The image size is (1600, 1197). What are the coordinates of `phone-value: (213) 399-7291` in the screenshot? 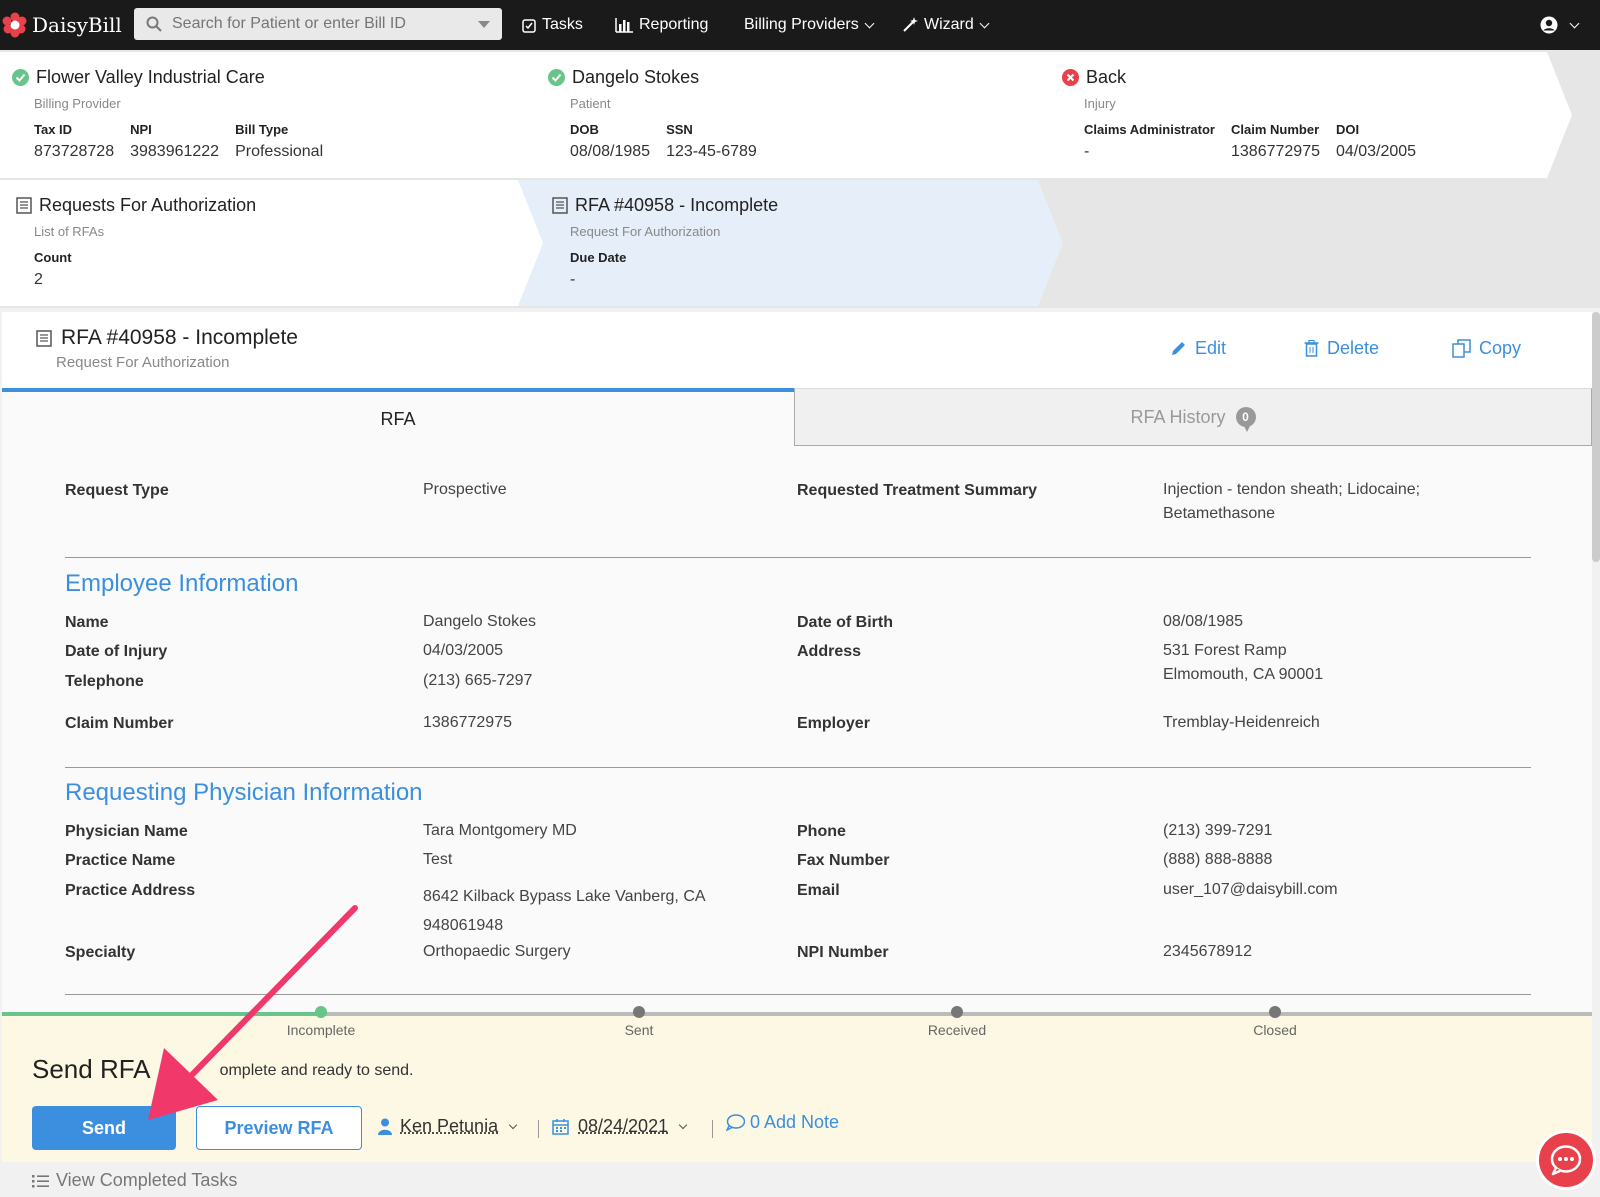 It's located at (1218, 830).